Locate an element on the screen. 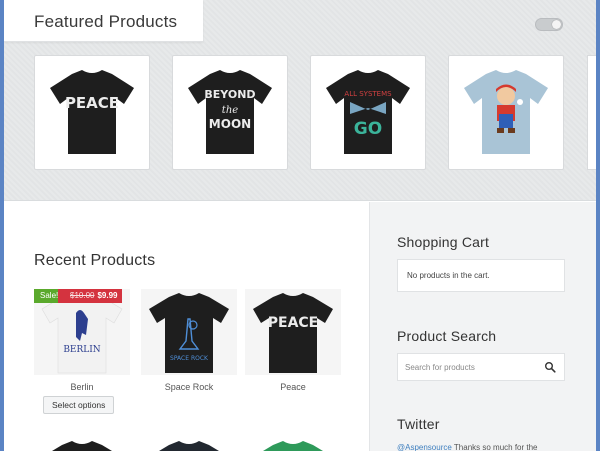 This screenshot has height=451, width=600. tshirt-beyond-the-moon-image: BEYOND the MOON is located at coordinates (230, 112).